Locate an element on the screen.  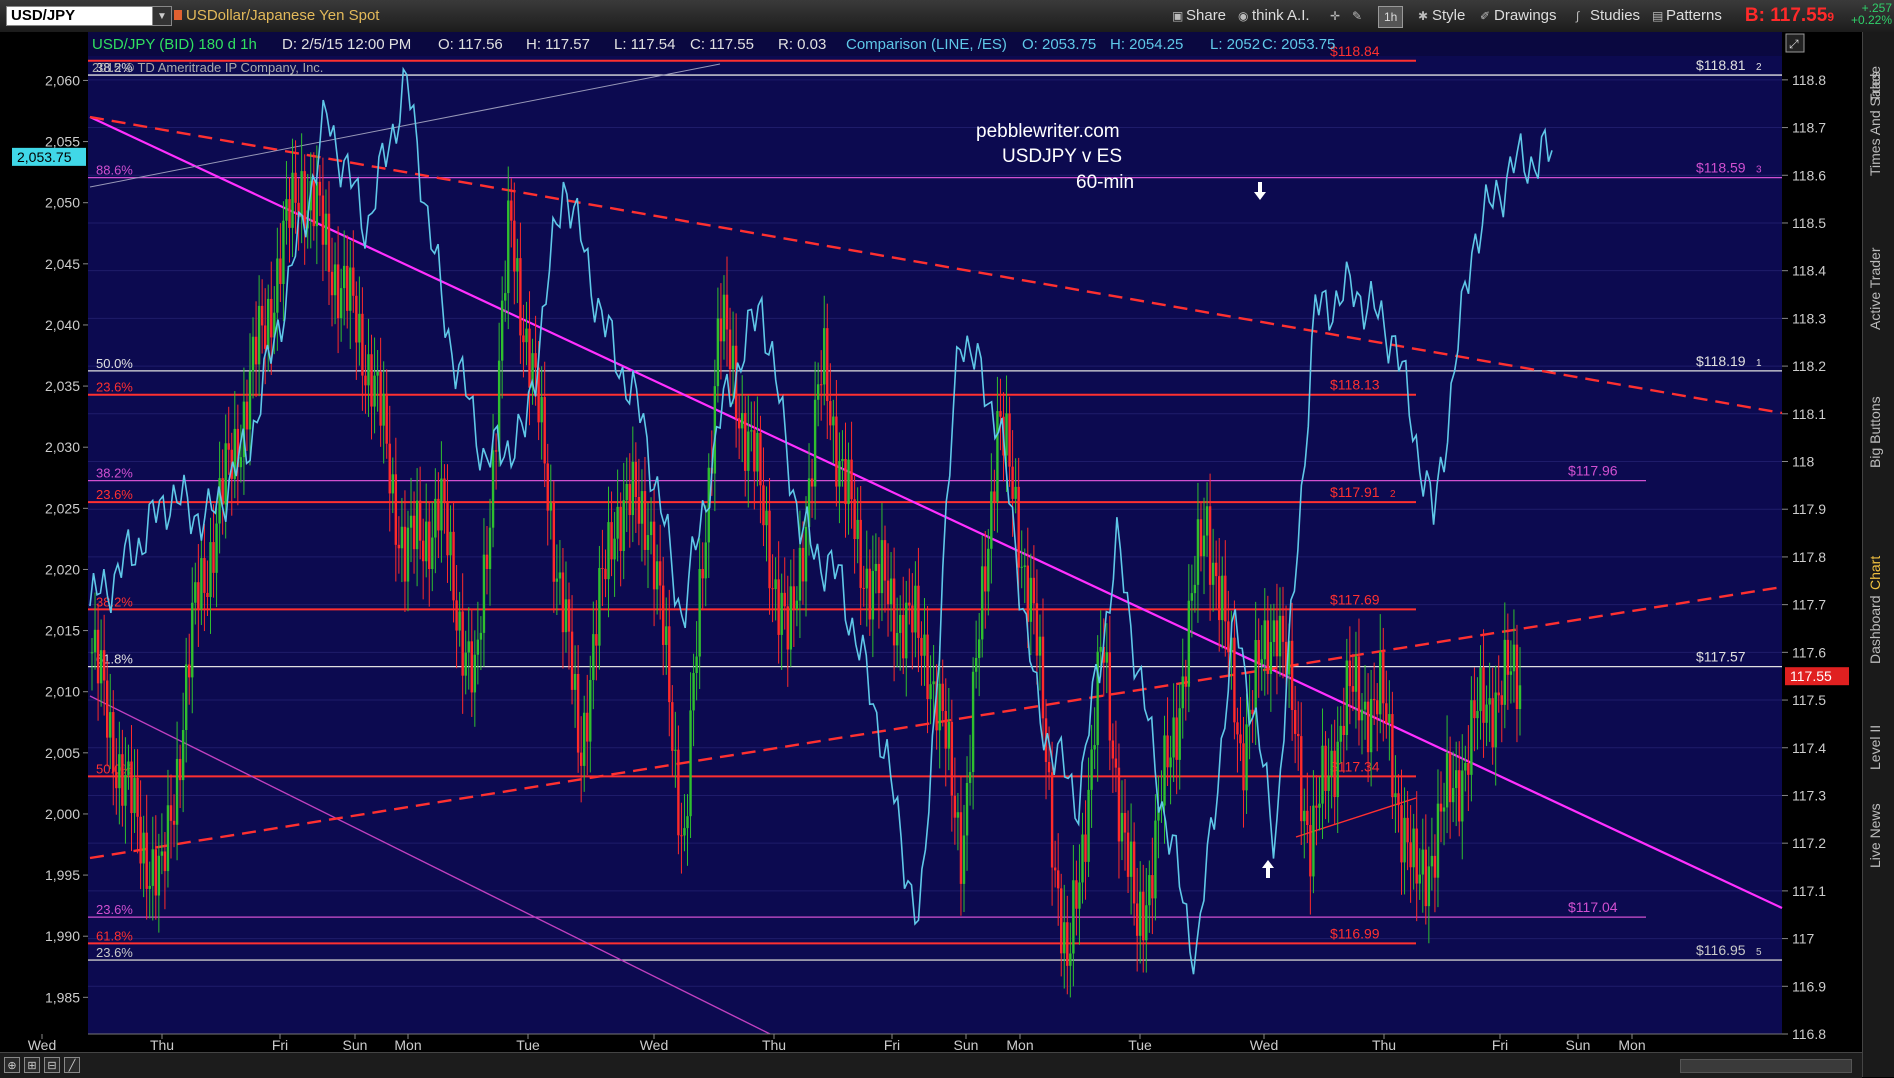
zoom-in-icon: ⊞ is located at coordinates (32, 1065).